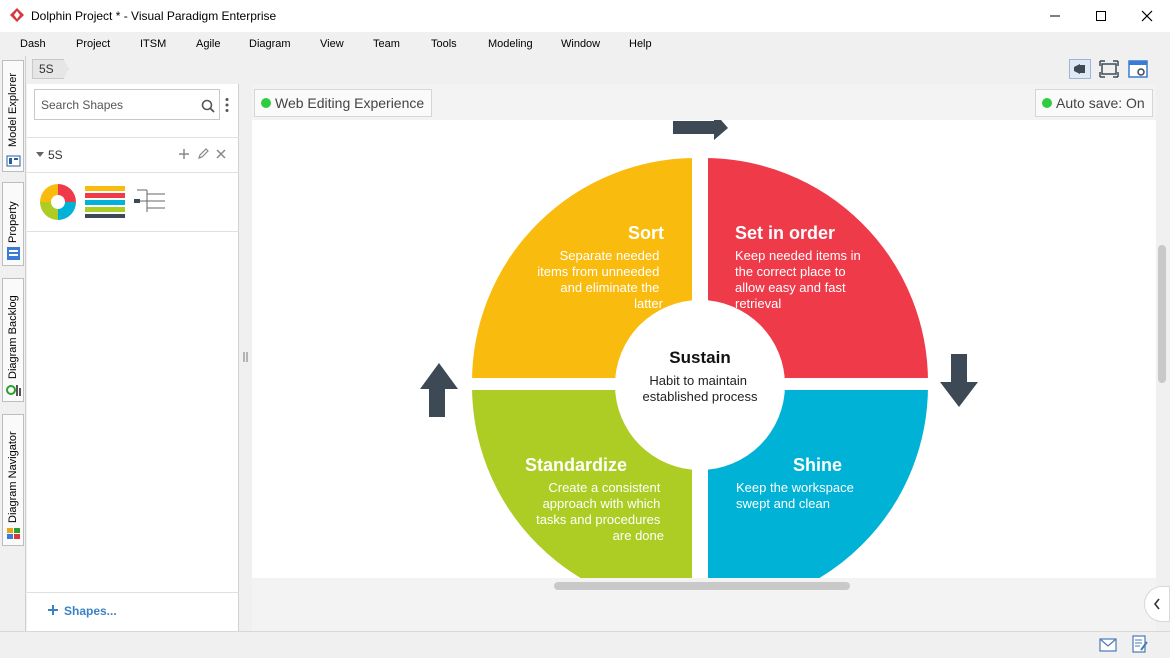 Image resolution: width=1170 pixels, height=658 pixels. What do you see at coordinates (151, 201) in the screenshot?
I see `5s-tree-shape-thumbnail` at bounding box center [151, 201].